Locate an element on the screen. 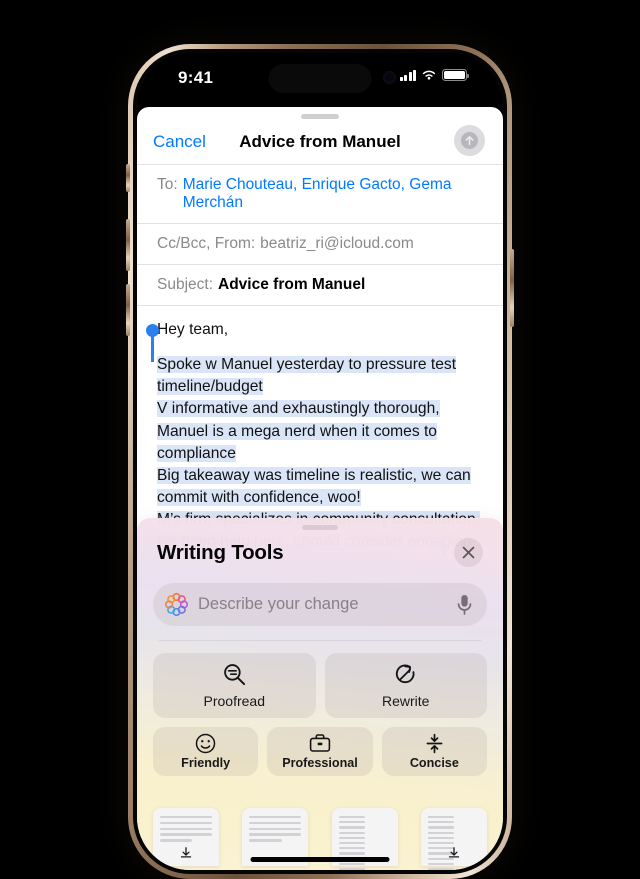 This screenshot has height=879, width=640. cancel-button: Cancel is located at coordinates (179, 142).